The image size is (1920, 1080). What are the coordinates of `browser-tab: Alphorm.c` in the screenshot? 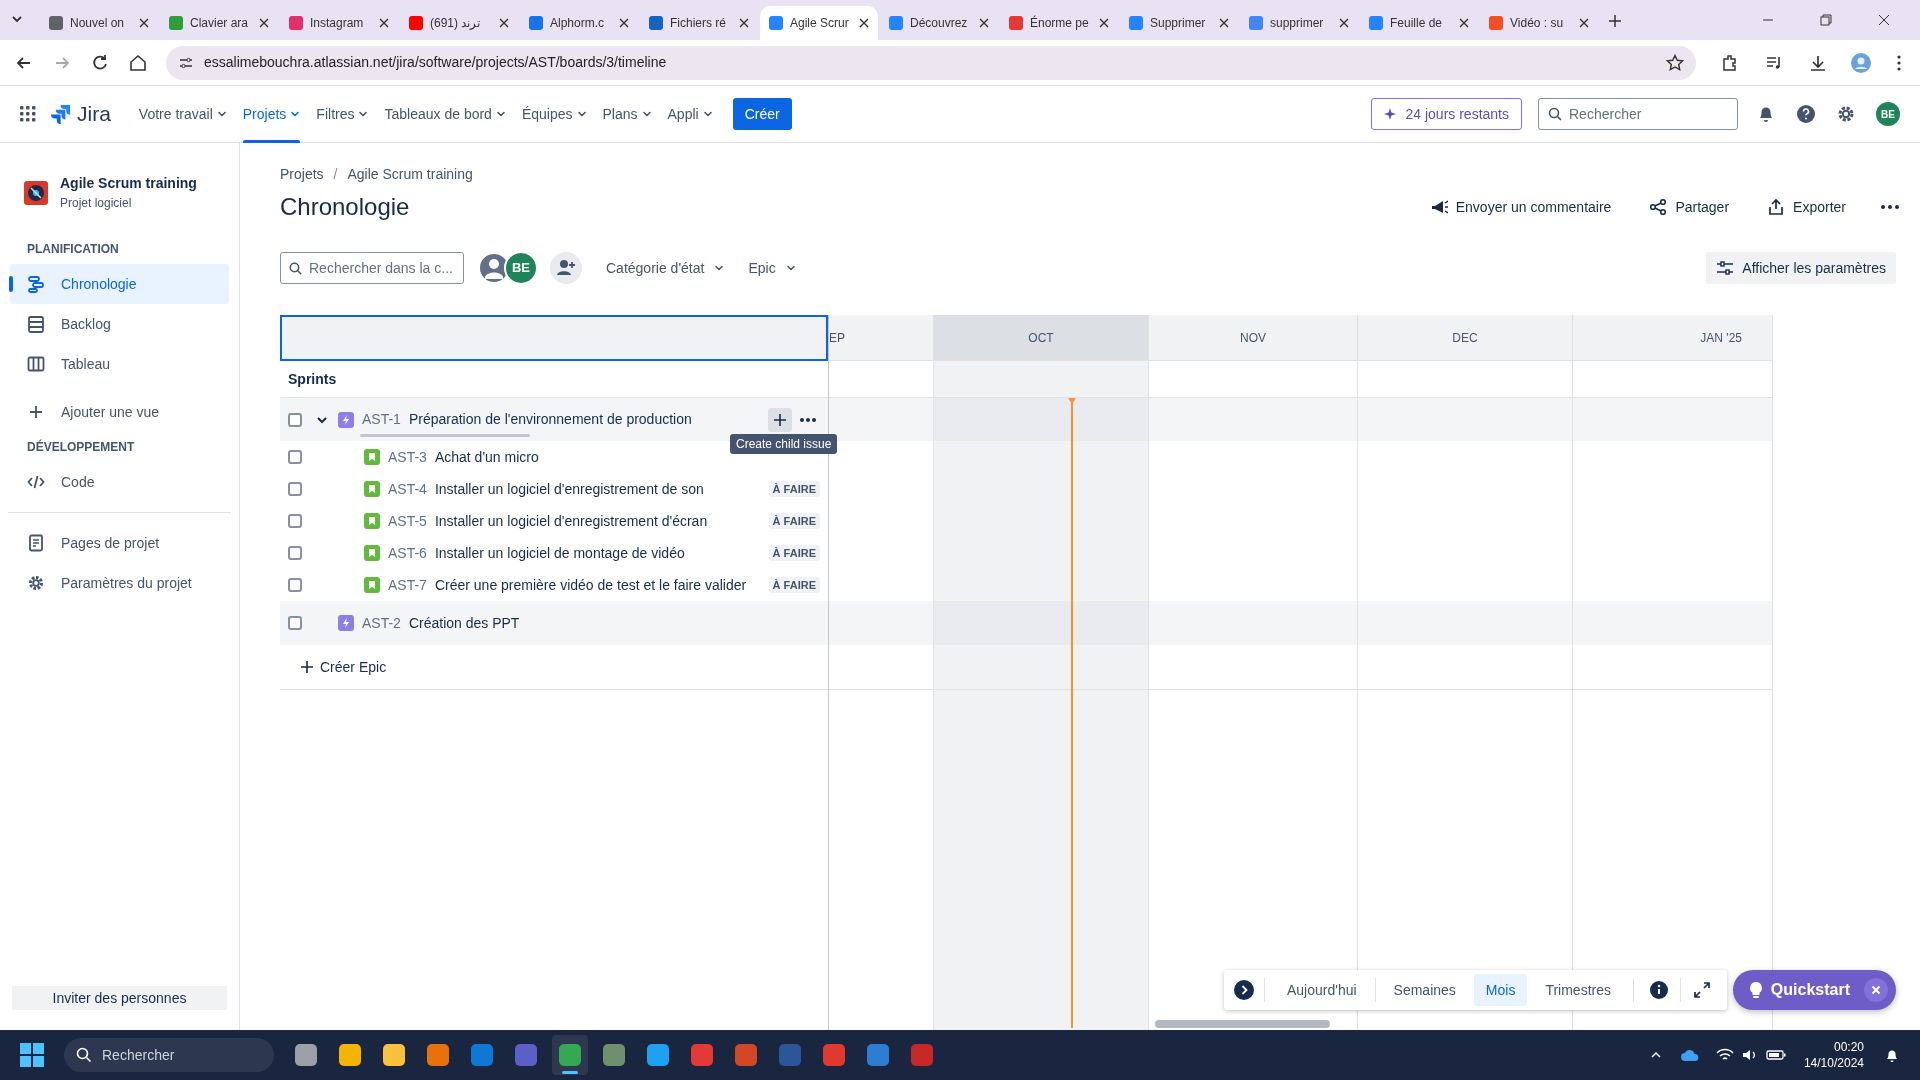 It's located at (579, 23).